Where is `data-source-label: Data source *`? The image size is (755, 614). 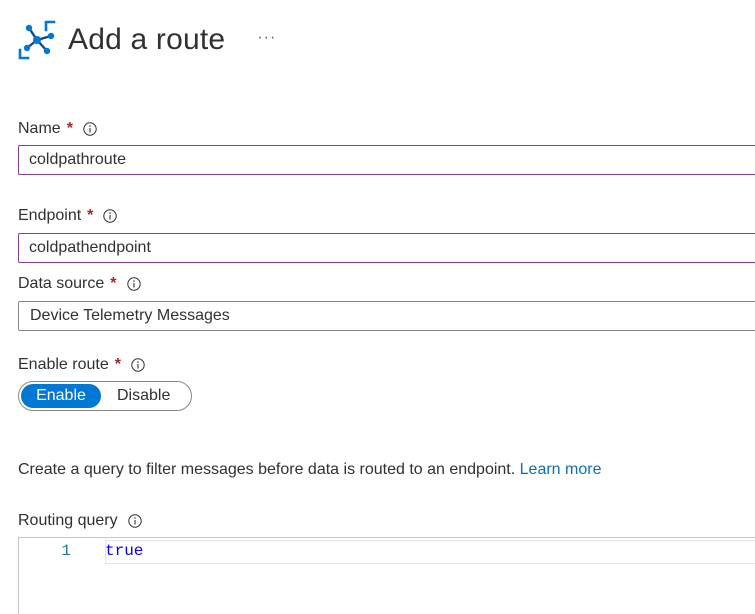 data-source-label: Data source * is located at coordinates (79, 284).